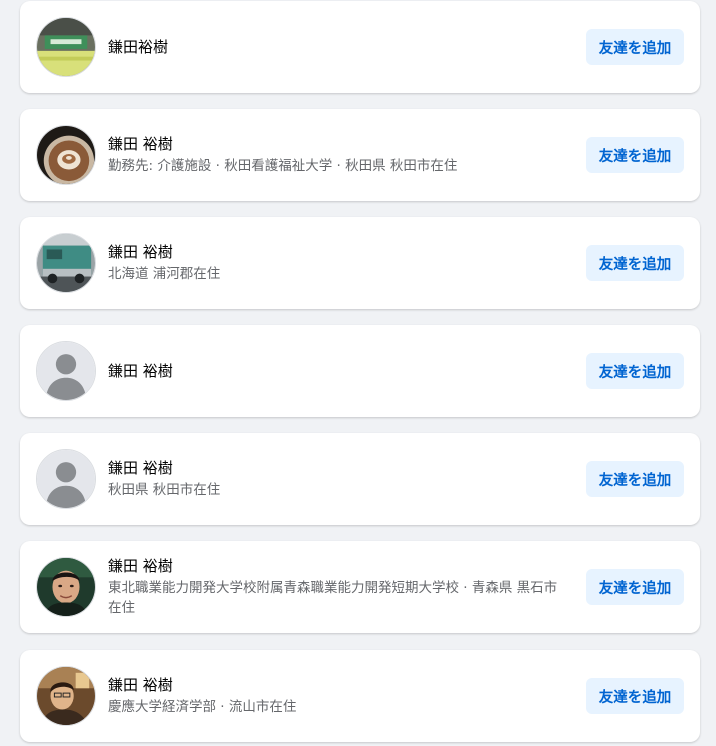 The width and height of the screenshot is (716, 746). I want to click on person-details: 秋田県 秋田市在住, so click(164, 490).